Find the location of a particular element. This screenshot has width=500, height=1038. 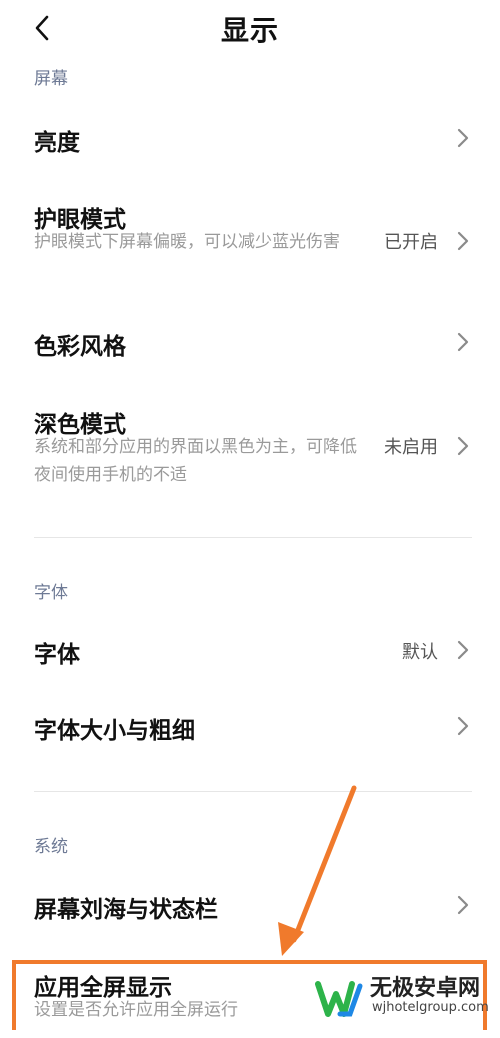

annotation-arrow-icon is located at coordinates (317, 870).